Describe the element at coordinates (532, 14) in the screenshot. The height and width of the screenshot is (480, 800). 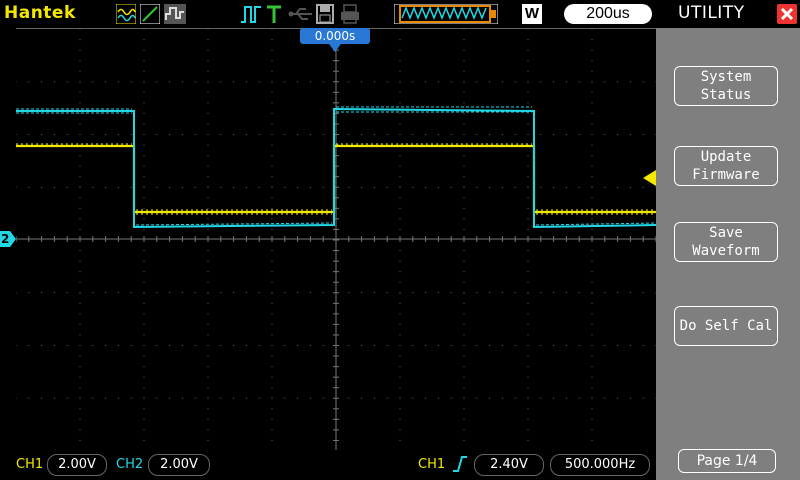
I see `run-mode-indicator: W` at that location.